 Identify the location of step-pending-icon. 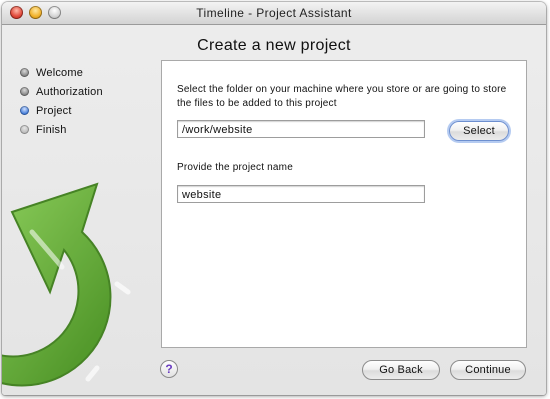
(24, 129).